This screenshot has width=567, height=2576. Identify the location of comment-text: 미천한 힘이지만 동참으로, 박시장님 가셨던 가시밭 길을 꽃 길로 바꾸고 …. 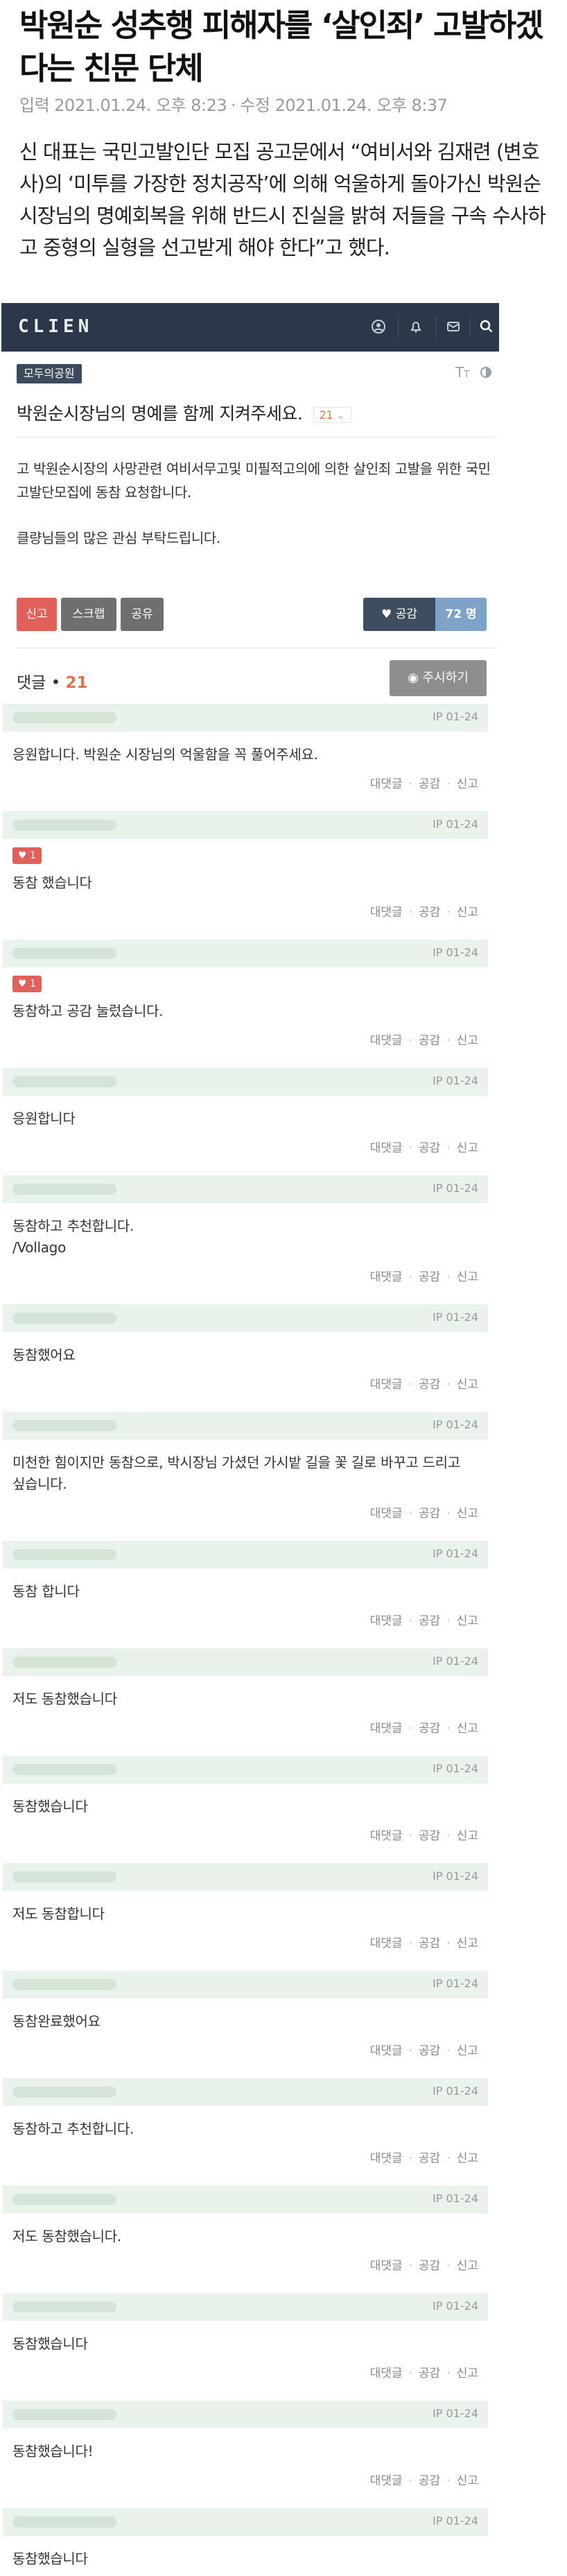
(236, 1473).